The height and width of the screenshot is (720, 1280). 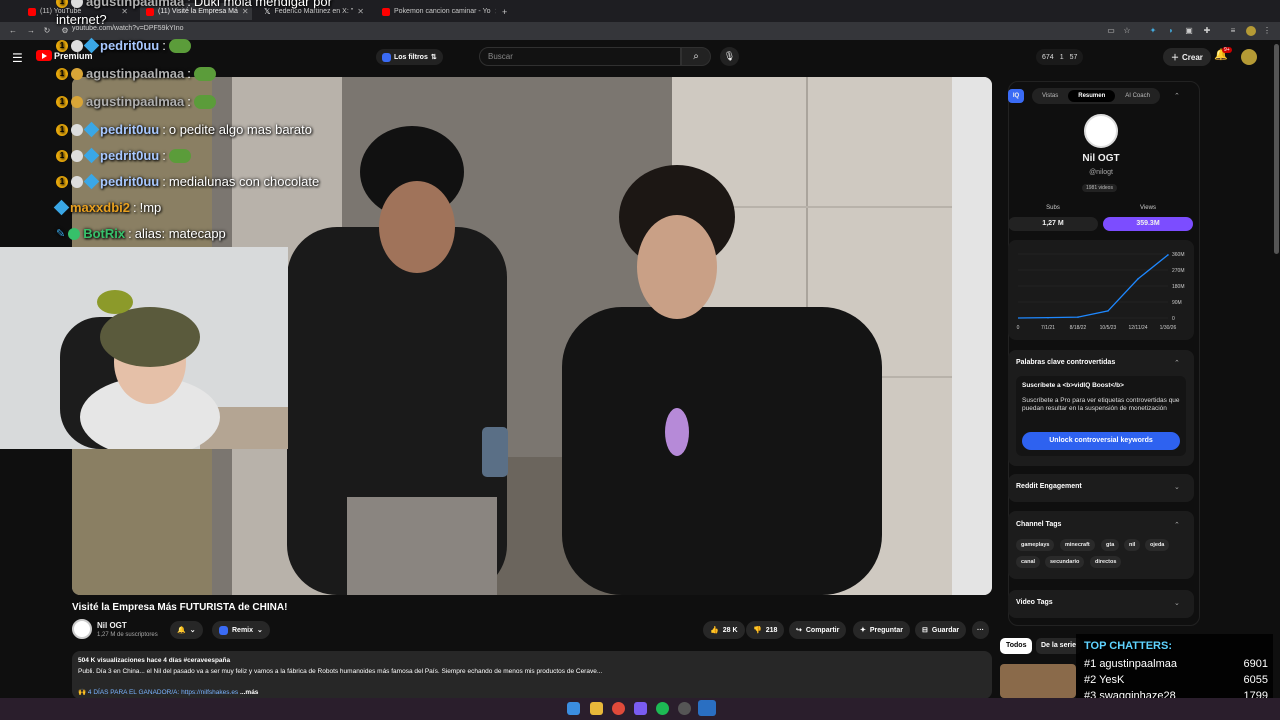 What do you see at coordinates (1101, 131) in the screenshot?
I see `channel-avatar-large` at bounding box center [1101, 131].